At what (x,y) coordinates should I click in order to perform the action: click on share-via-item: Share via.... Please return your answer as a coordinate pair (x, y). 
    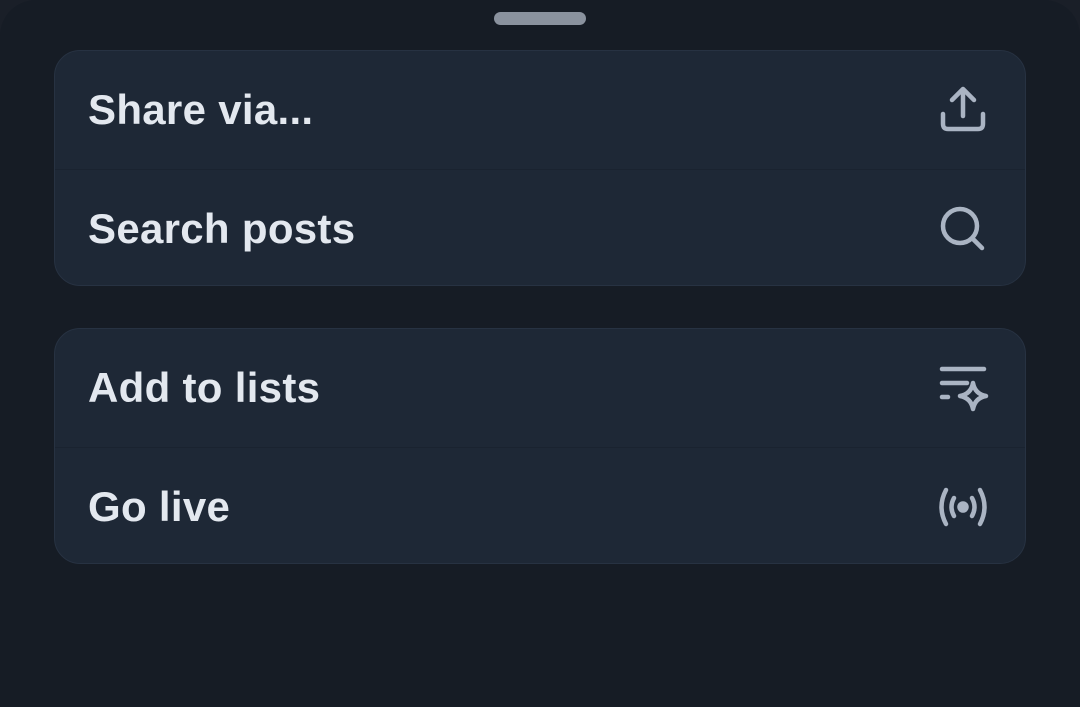
    Looking at the image, I should click on (540, 110).